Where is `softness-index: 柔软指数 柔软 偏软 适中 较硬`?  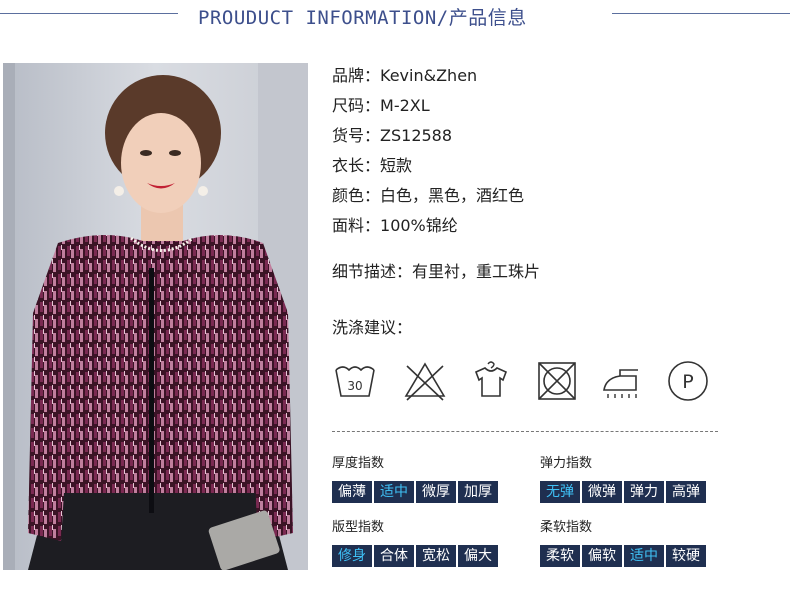 softness-index: 柔软指数 柔软 偏软 适中 较硬 is located at coordinates (624, 543).